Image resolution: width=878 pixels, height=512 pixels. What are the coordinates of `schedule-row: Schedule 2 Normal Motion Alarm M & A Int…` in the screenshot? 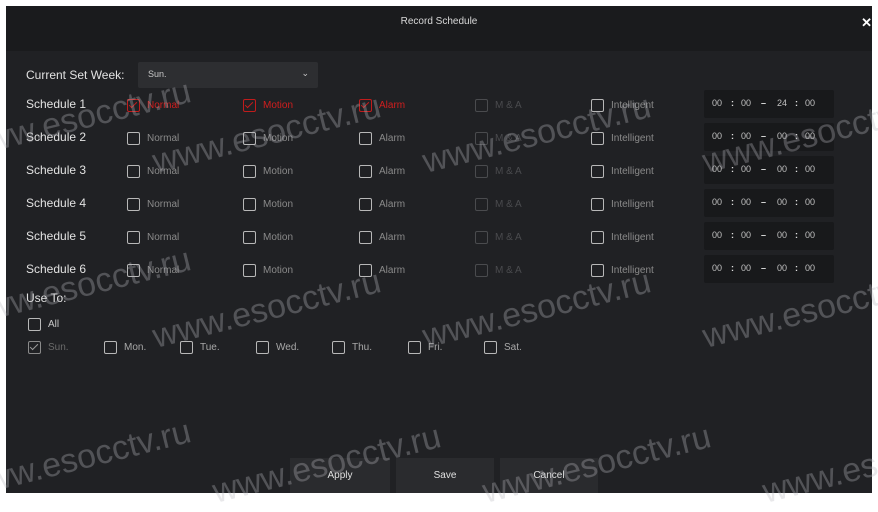 It's located at (439, 137).